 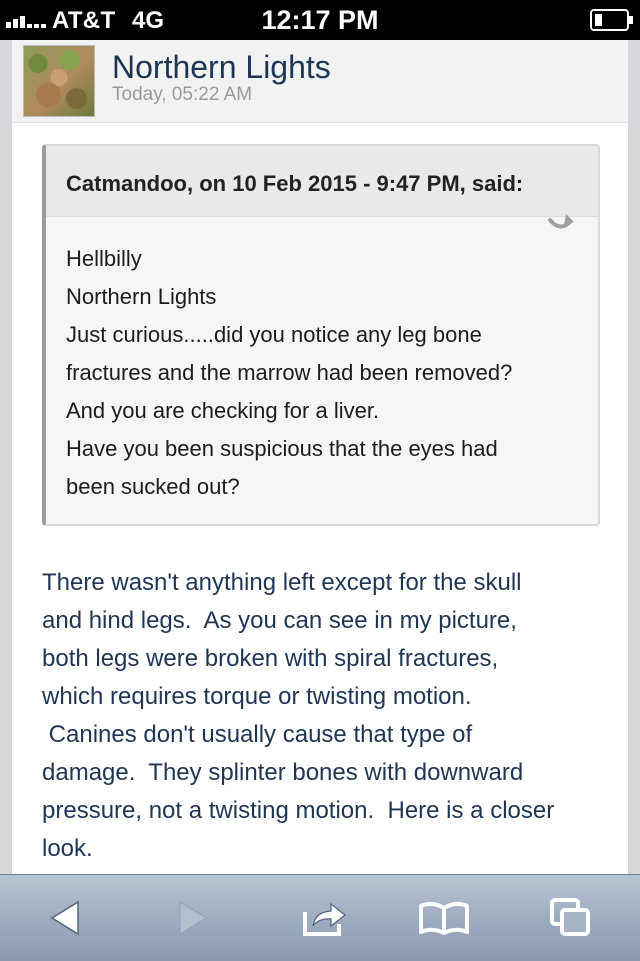 What do you see at coordinates (221, 67) in the screenshot?
I see `post-author: Northern Lights` at bounding box center [221, 67].